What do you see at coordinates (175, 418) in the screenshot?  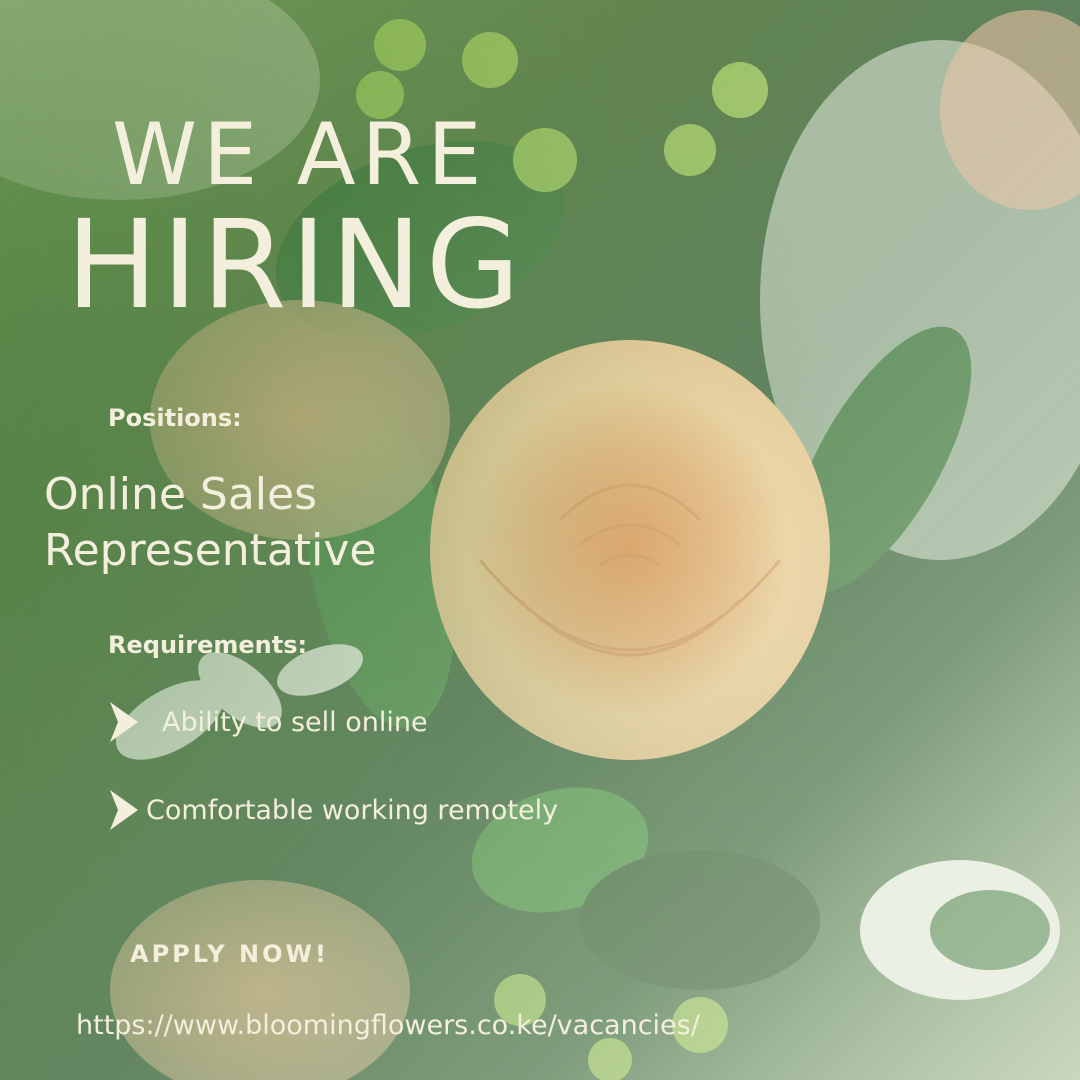 I see `positions-label: Positions:` at bounding box center [175, 418].